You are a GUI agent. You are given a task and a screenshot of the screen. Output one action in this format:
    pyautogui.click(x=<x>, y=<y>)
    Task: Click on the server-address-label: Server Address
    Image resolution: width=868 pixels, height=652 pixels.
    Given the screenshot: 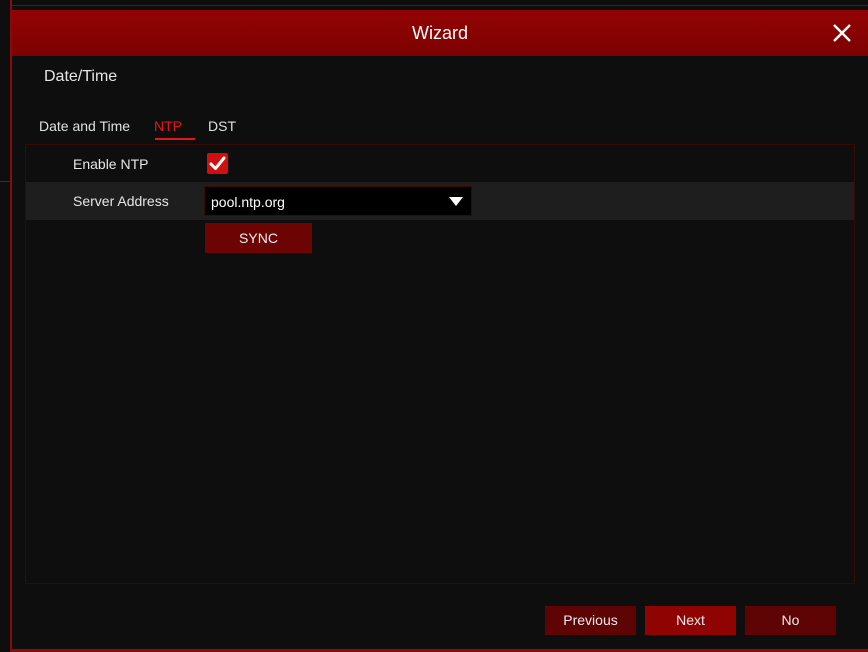 What is the action you would take?
    pyautogui.click(x=121, y=201)
    